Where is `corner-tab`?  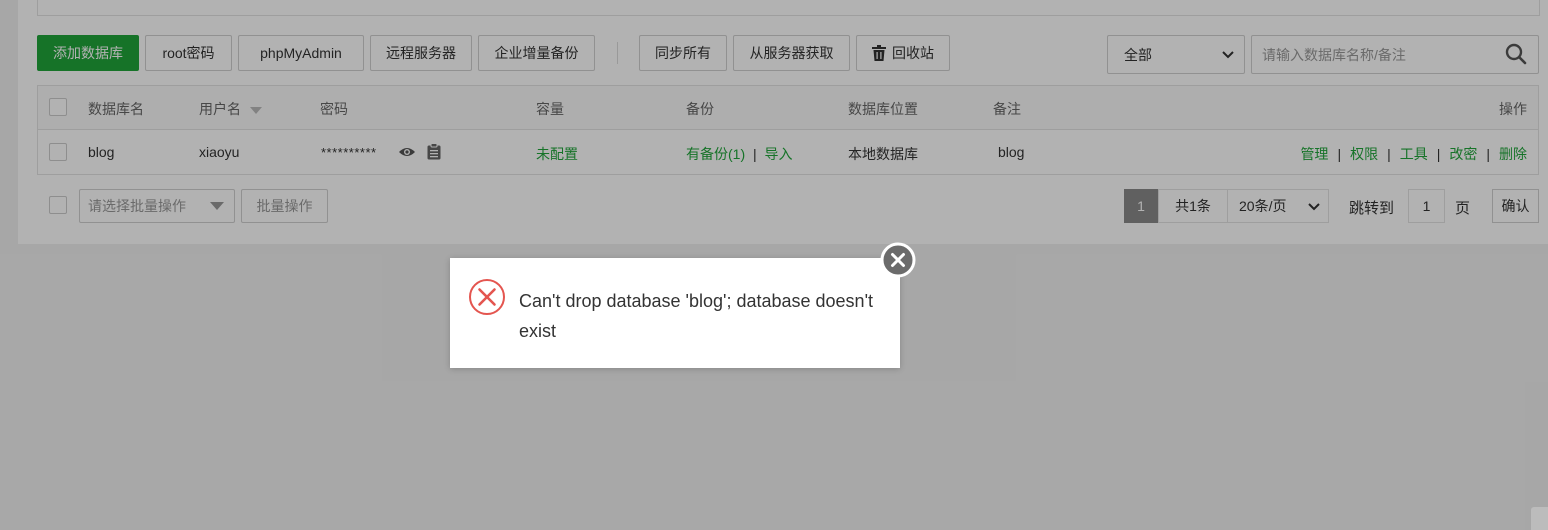
corner-tab is located at coordinates (1539, 518).